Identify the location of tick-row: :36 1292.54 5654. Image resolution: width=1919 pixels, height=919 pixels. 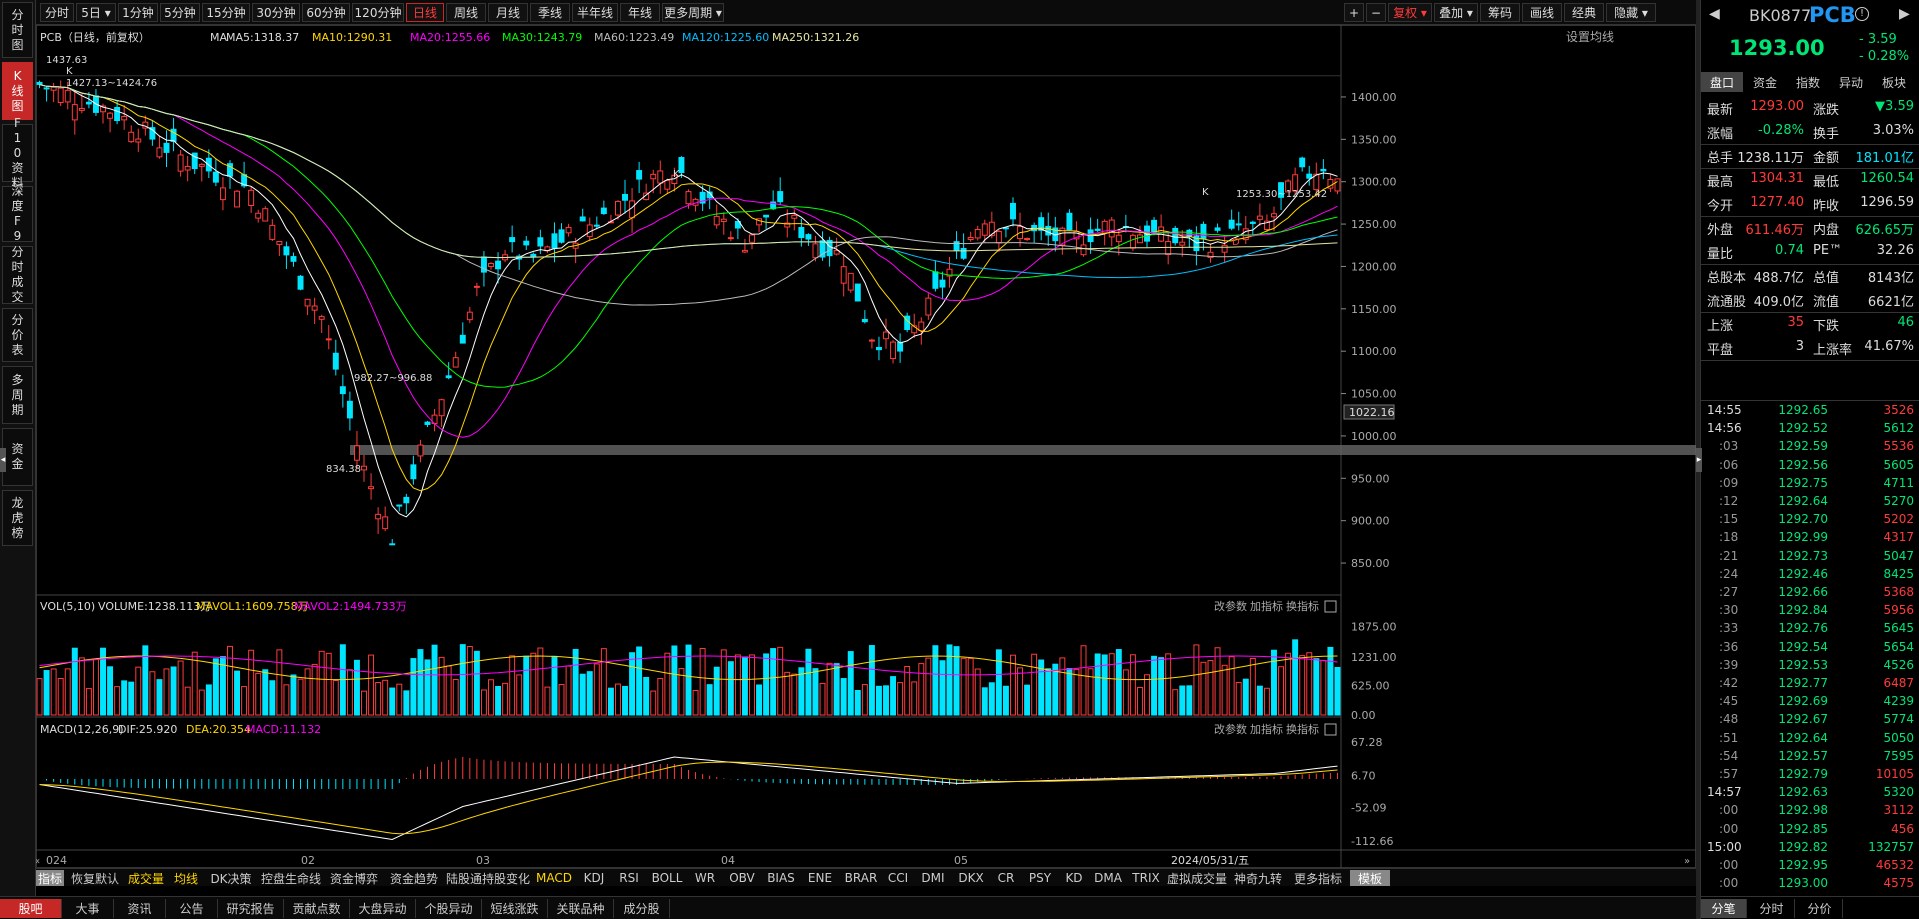
(1810, 647).